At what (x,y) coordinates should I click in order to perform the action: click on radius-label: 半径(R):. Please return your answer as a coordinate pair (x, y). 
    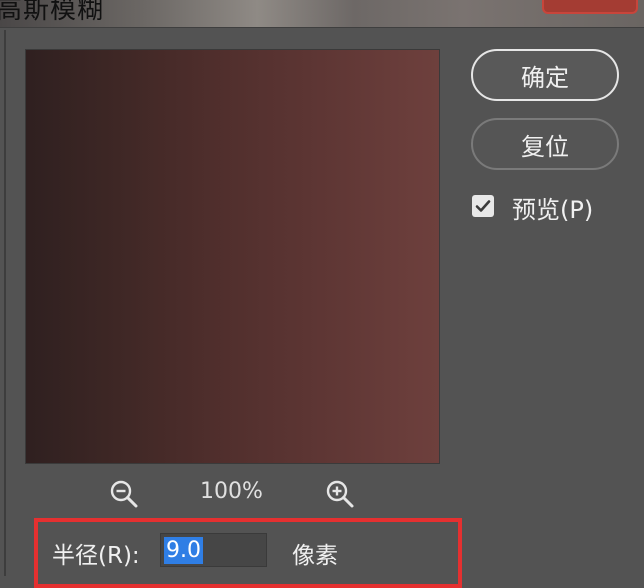
    Looking at the image, I should click on (96, 556).